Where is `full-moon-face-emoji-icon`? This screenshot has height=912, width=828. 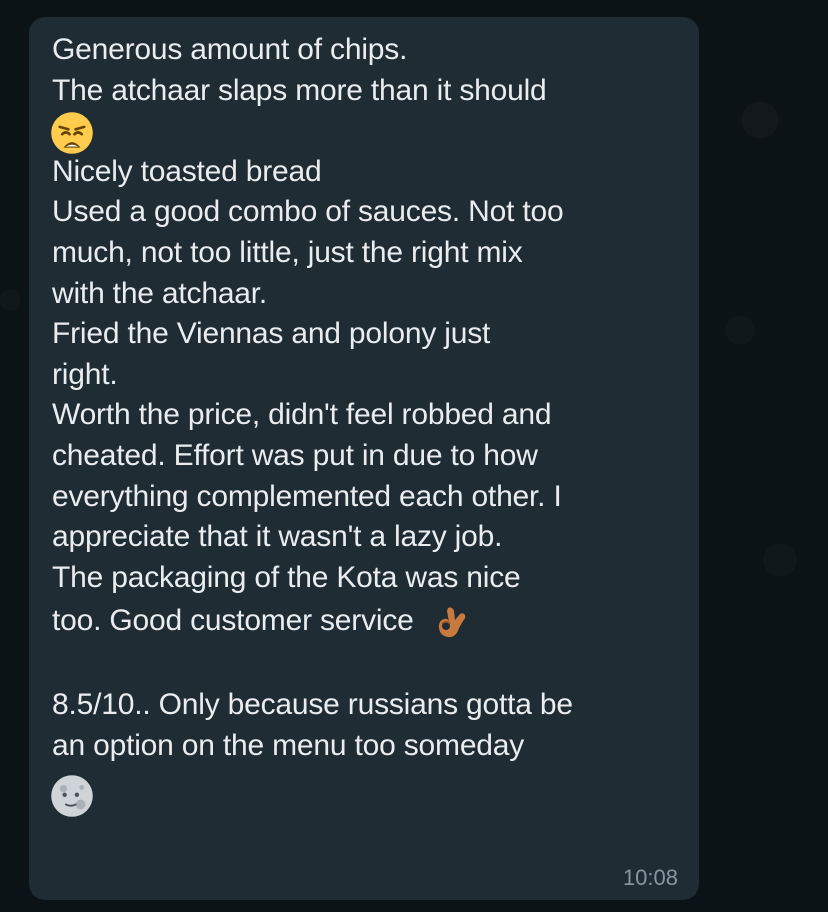 full-moon-face-emoji-icon is located at coordinates (72, 796).